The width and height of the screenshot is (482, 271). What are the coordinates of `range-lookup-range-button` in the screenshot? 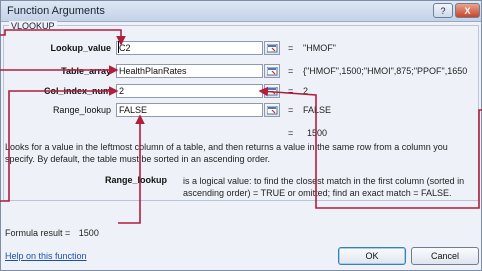 It's located at (272, 110).